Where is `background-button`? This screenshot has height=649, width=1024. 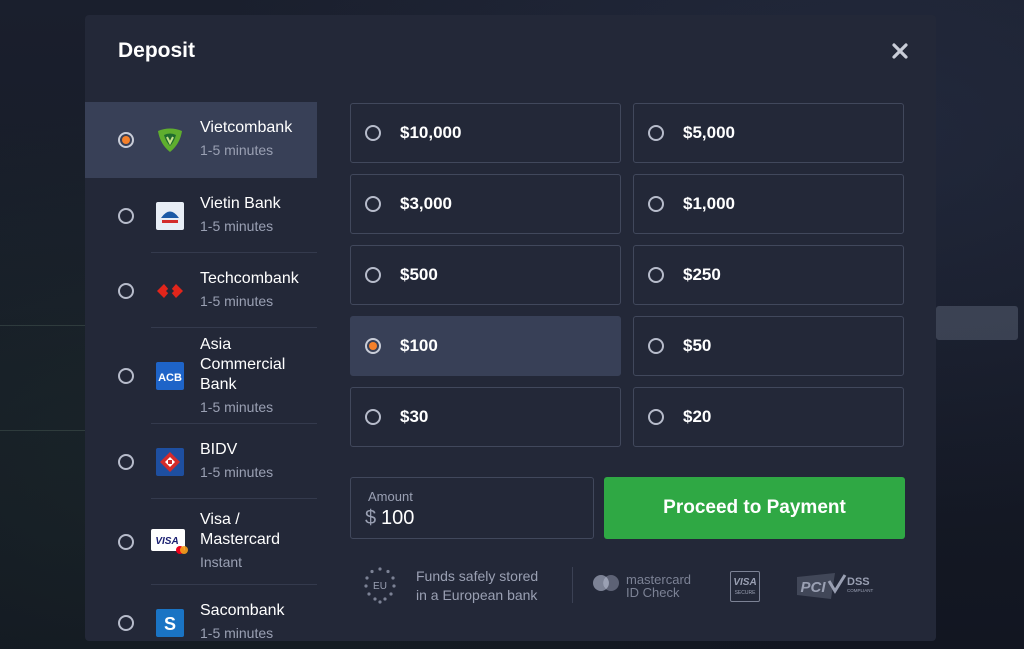 background-button is located at coordinates (977, 323).